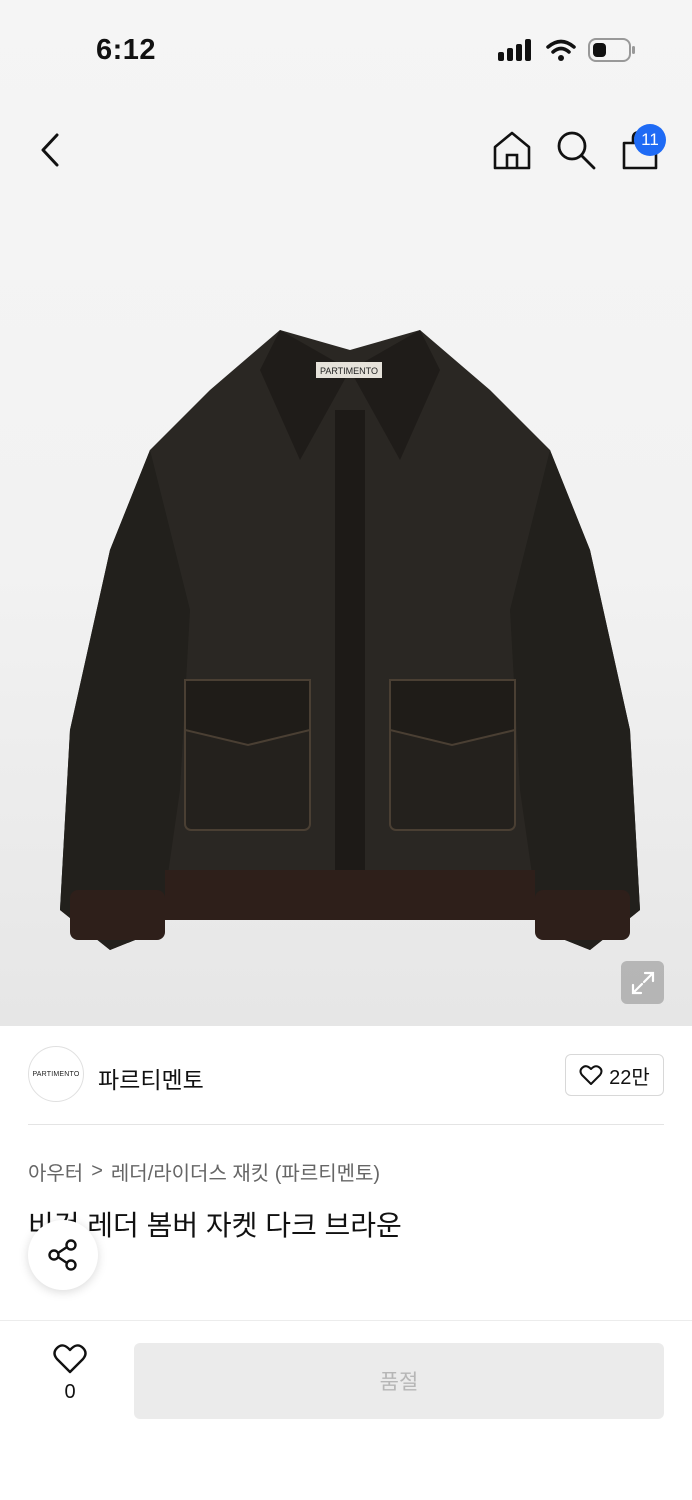  I want to click on share-button, so click(63, 1255).